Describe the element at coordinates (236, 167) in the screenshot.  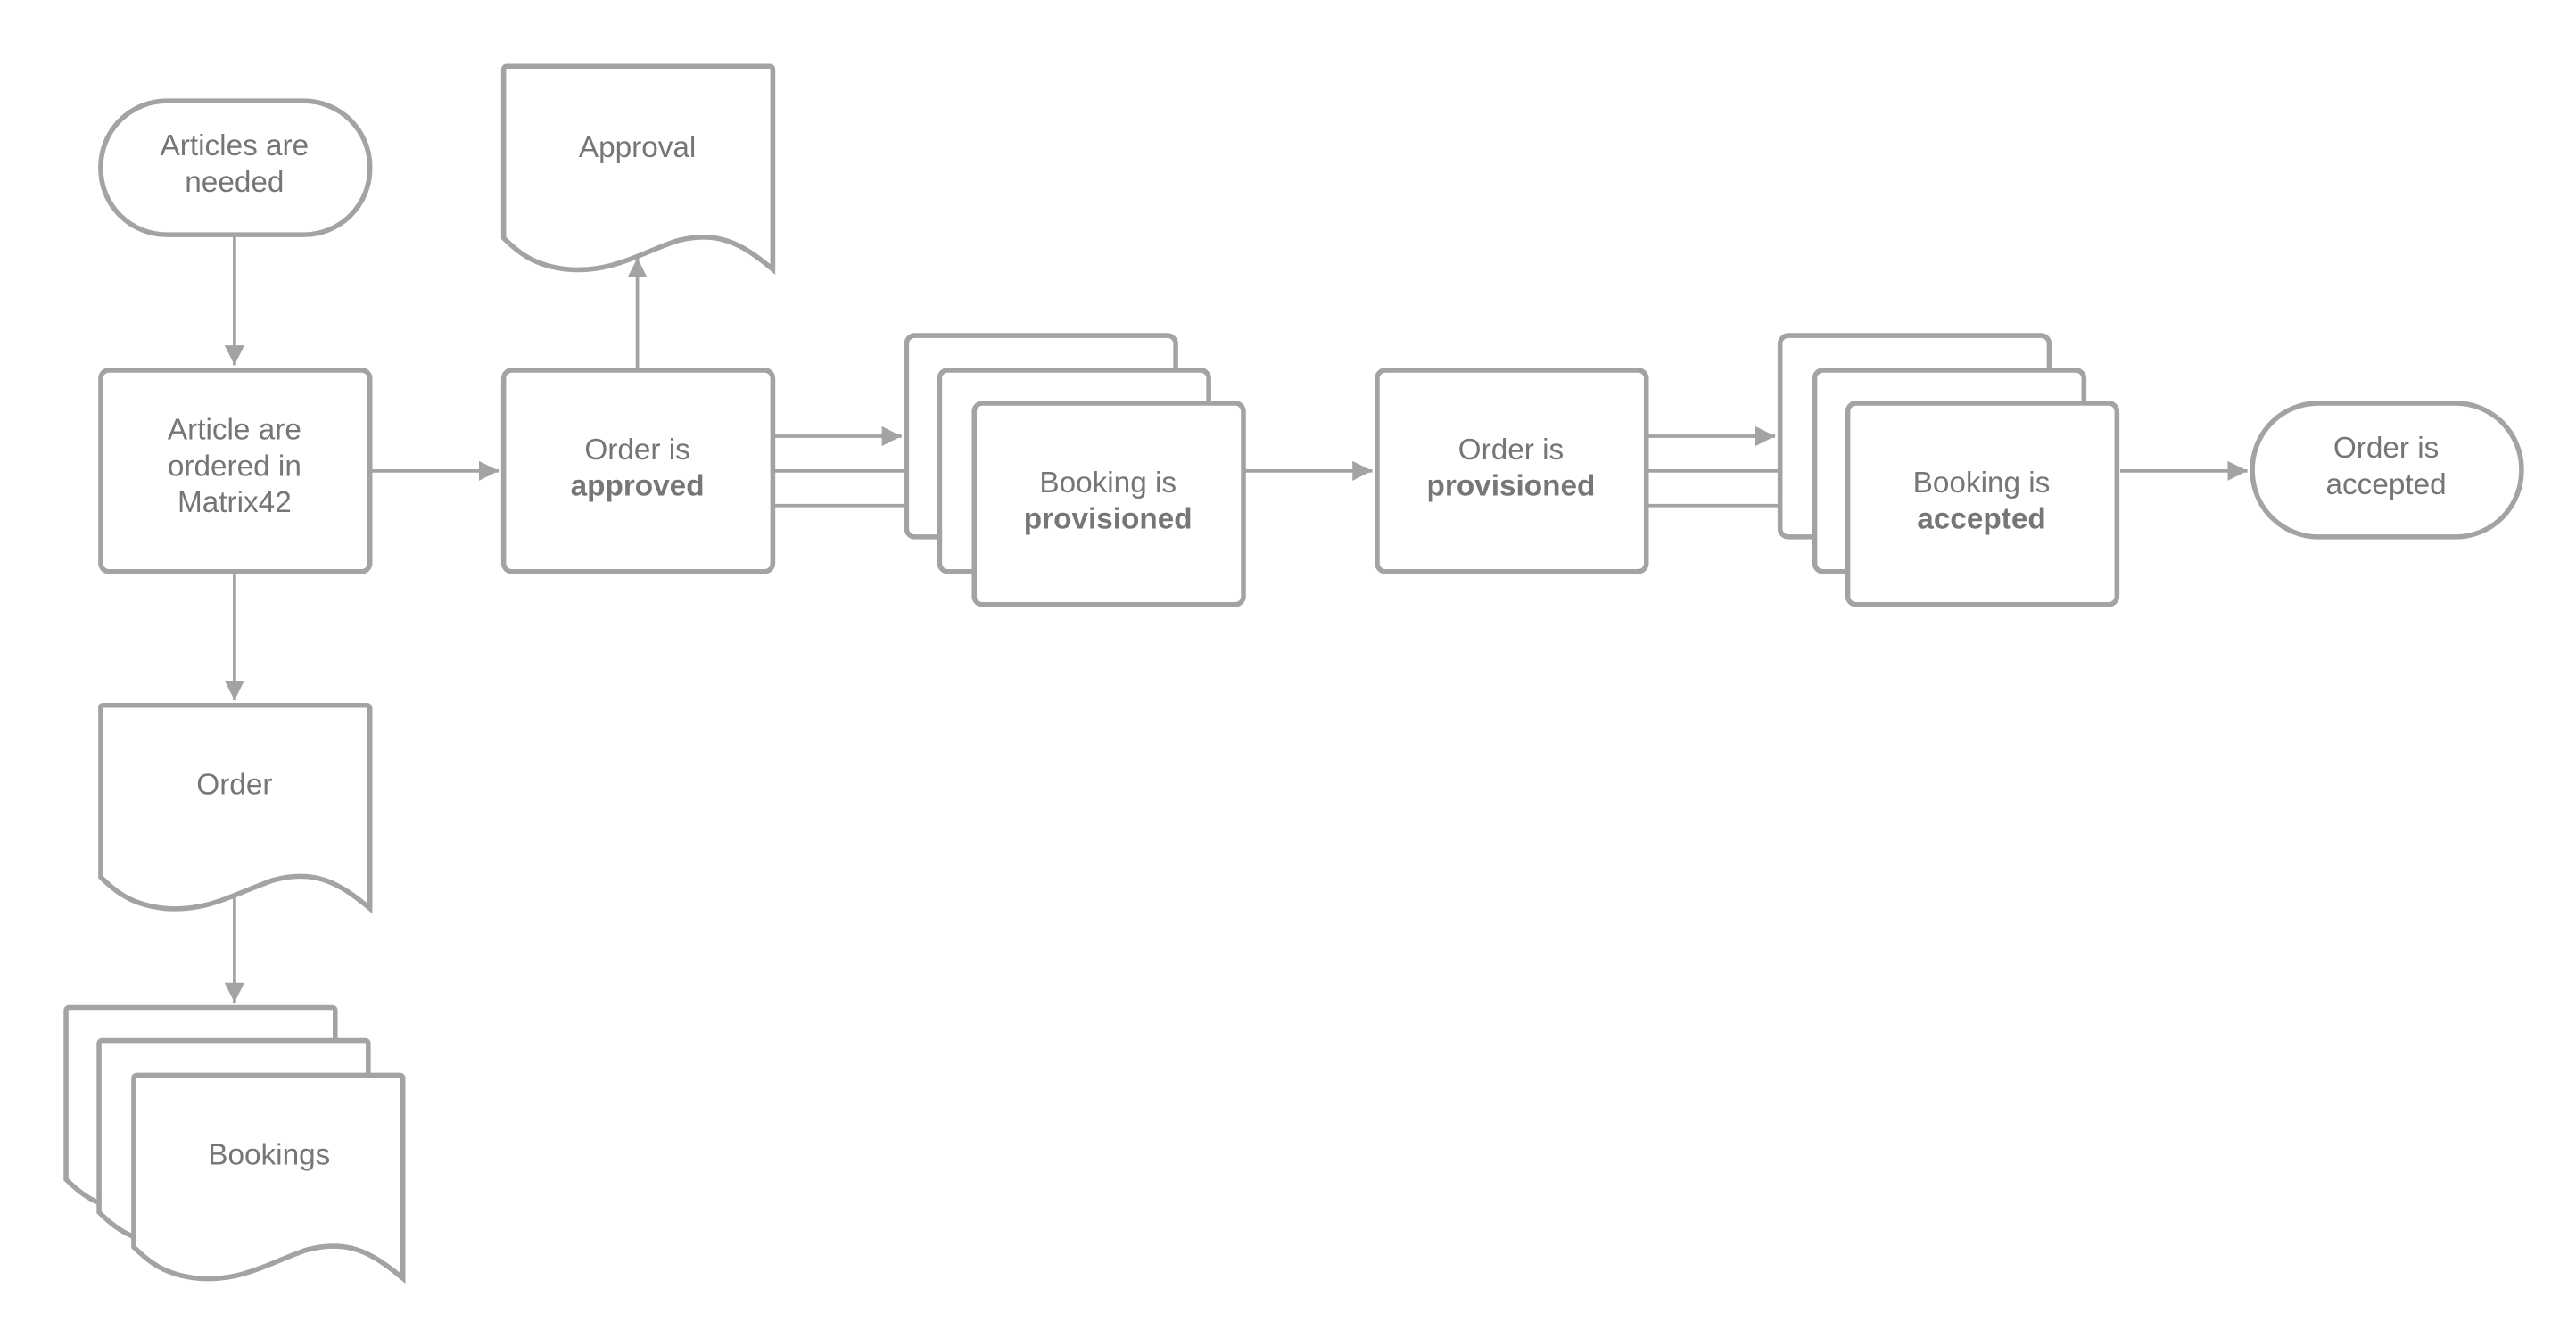
I see `node-articles-needed: Articles are needed` at that location.